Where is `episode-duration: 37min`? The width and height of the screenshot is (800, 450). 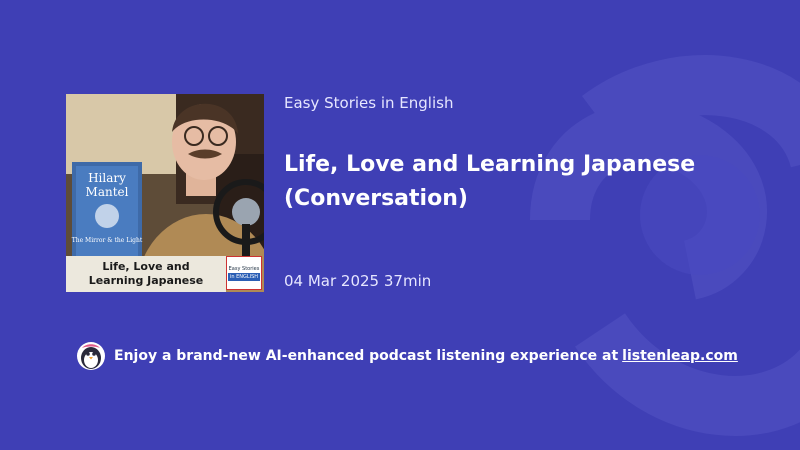
episode-duration: 37min is located at coordinates (407, 281).